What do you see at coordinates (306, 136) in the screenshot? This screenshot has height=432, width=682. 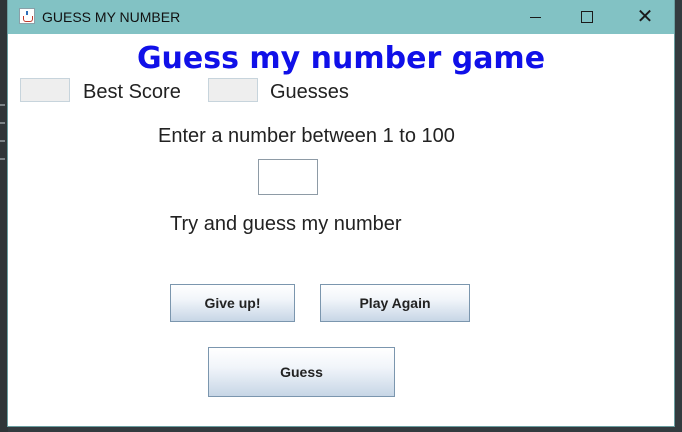 I see `instruction-label: Enter a number between 1 to 100` at bounding box center [306, 136].